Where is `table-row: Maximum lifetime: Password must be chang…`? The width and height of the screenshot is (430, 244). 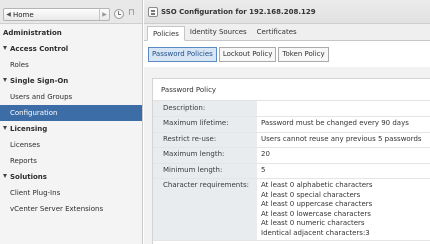
table-row: Maximum lifetime: Password must be chang… is located at coordinates (291, 124).